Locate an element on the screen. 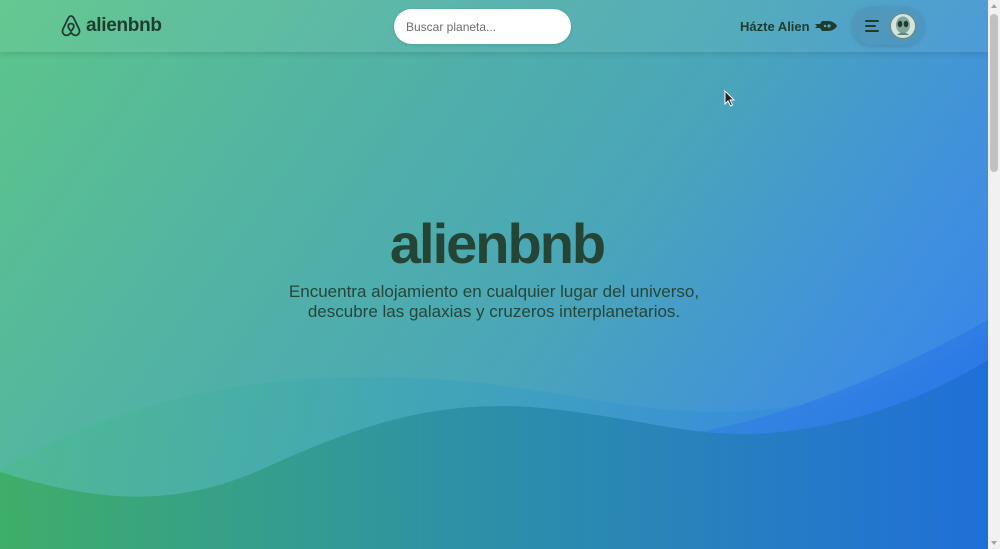  brand-name: alienbnb is located at coordinates (124, 25).